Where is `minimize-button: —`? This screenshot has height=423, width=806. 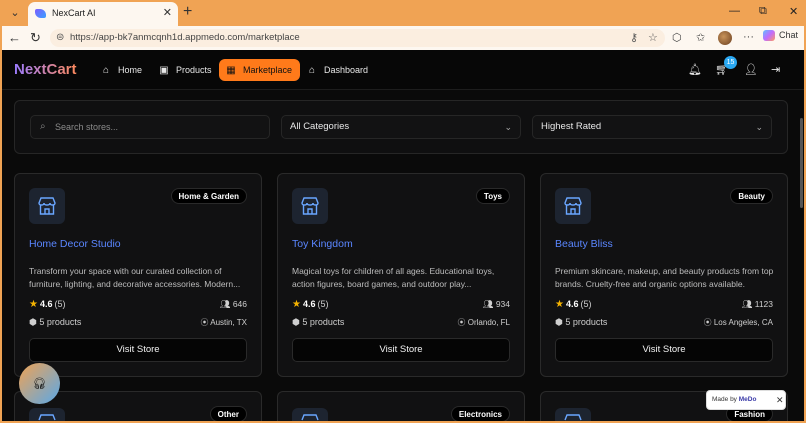 minimize-button: — is located at coordinates (734, 11).